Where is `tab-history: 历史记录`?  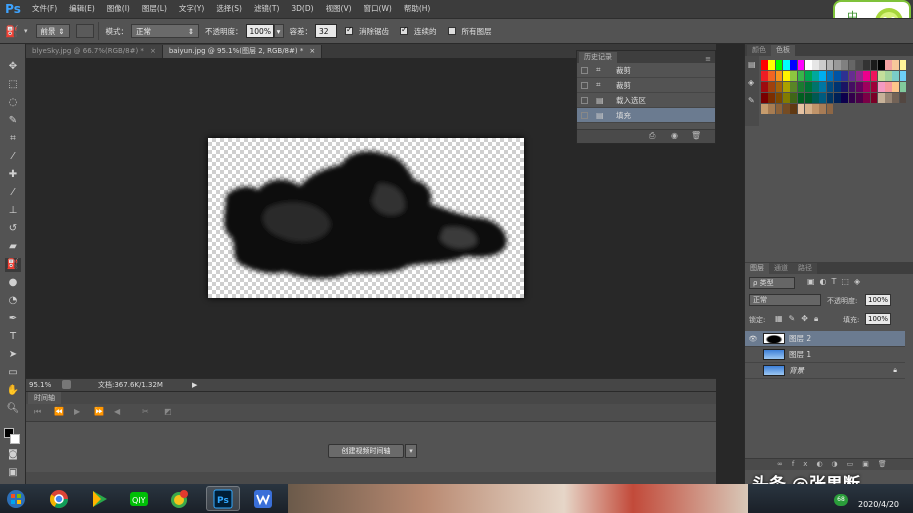 tab-history: 历史记录 is located at coordinates (598, 57).